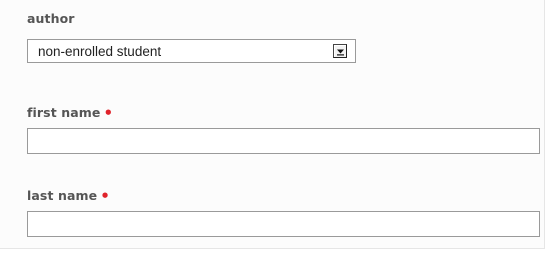 This screenshot has height=255, width=547. I want to click on first-name-label-text: first name, so click(64, 112).